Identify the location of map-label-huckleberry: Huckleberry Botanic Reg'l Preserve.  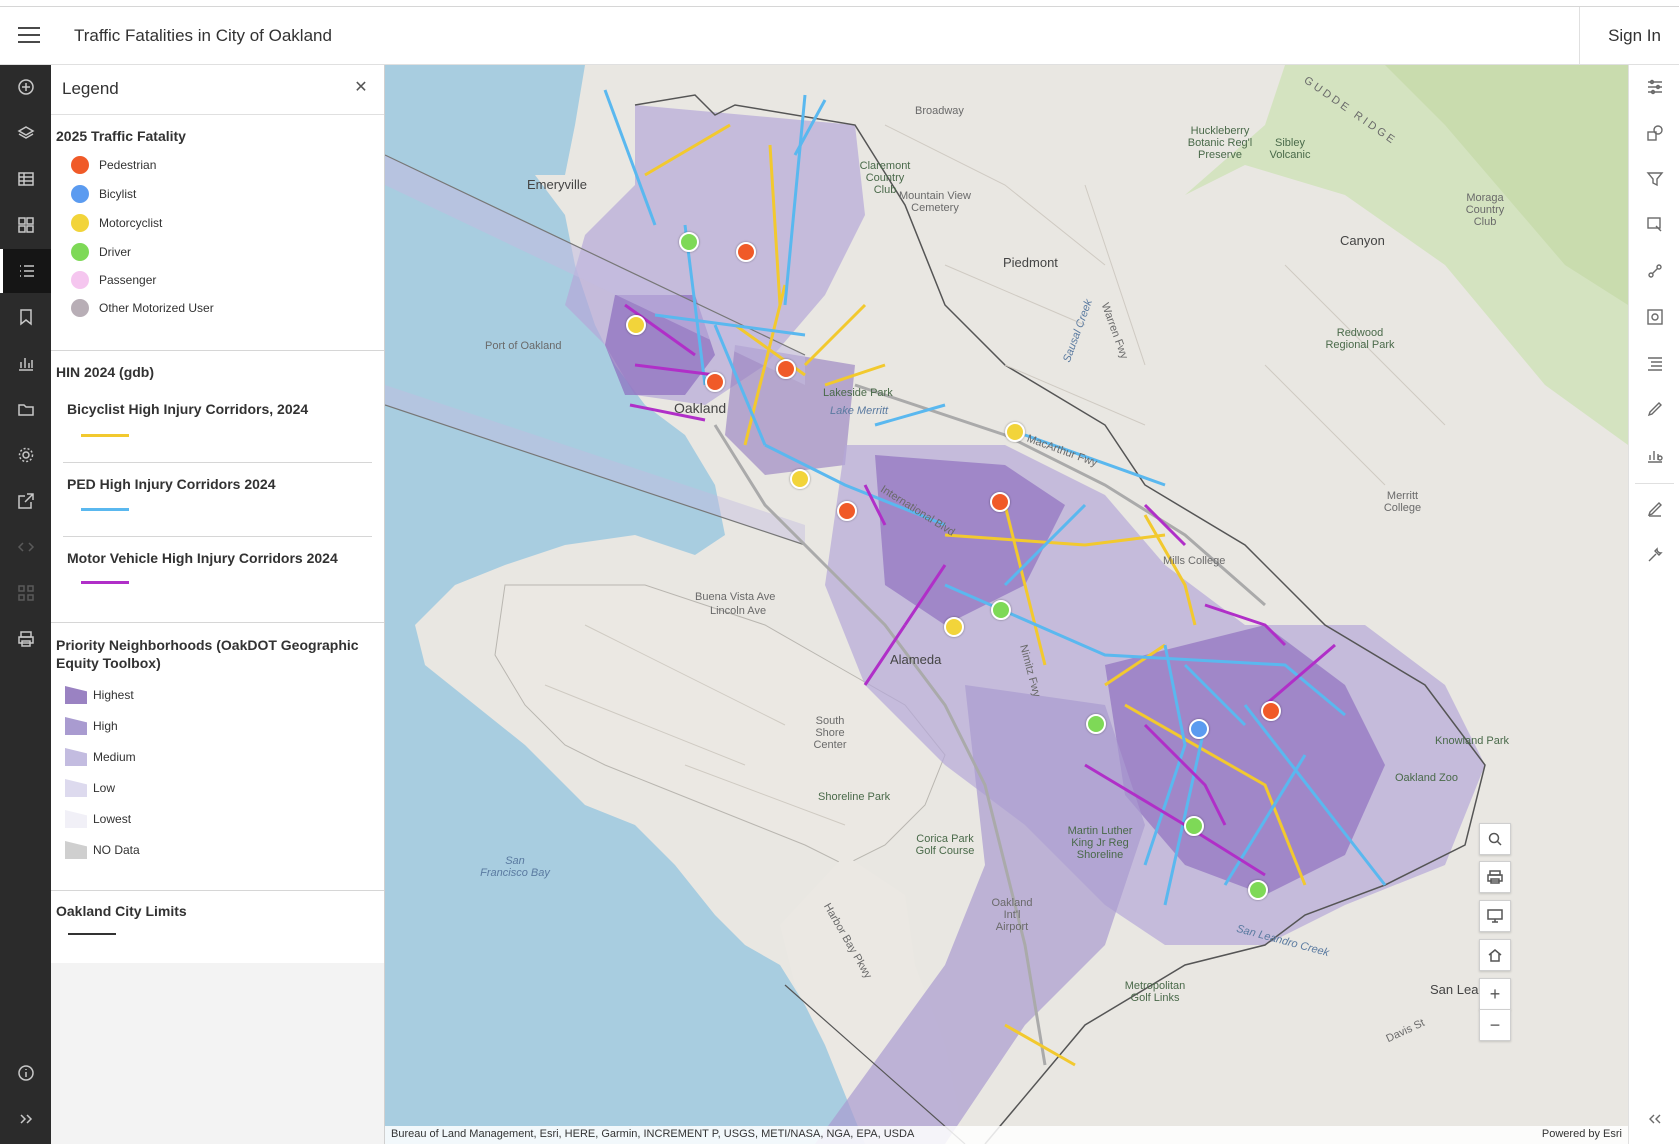
(1220, 143).